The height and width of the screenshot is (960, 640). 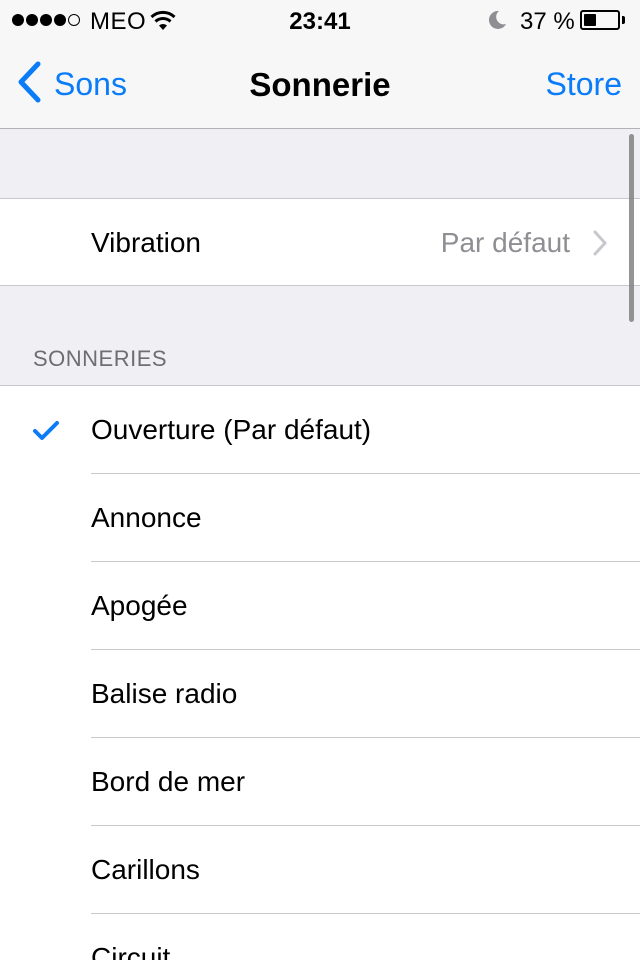 What do you see at coordinates (320, 782) in the screenshot?
I see `list-item: Bord de mer` at bounding box center [320, 782].